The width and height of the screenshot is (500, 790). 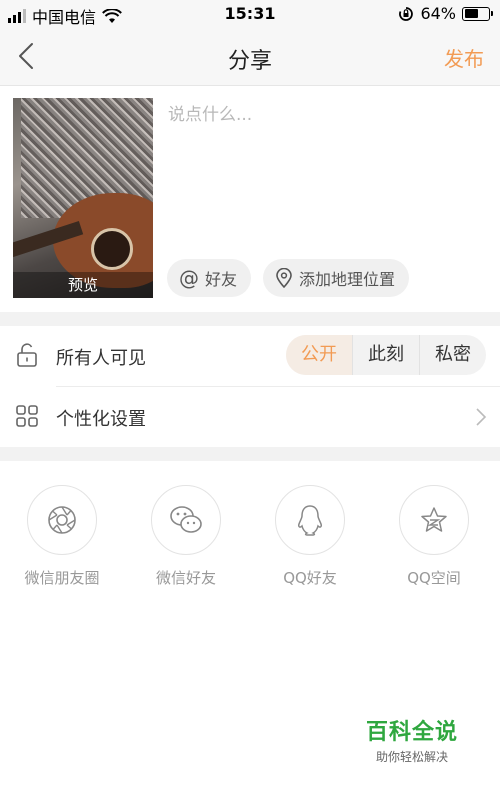 I want to click on visibility-option-moment: 此刻, so click(x=385, y=355).